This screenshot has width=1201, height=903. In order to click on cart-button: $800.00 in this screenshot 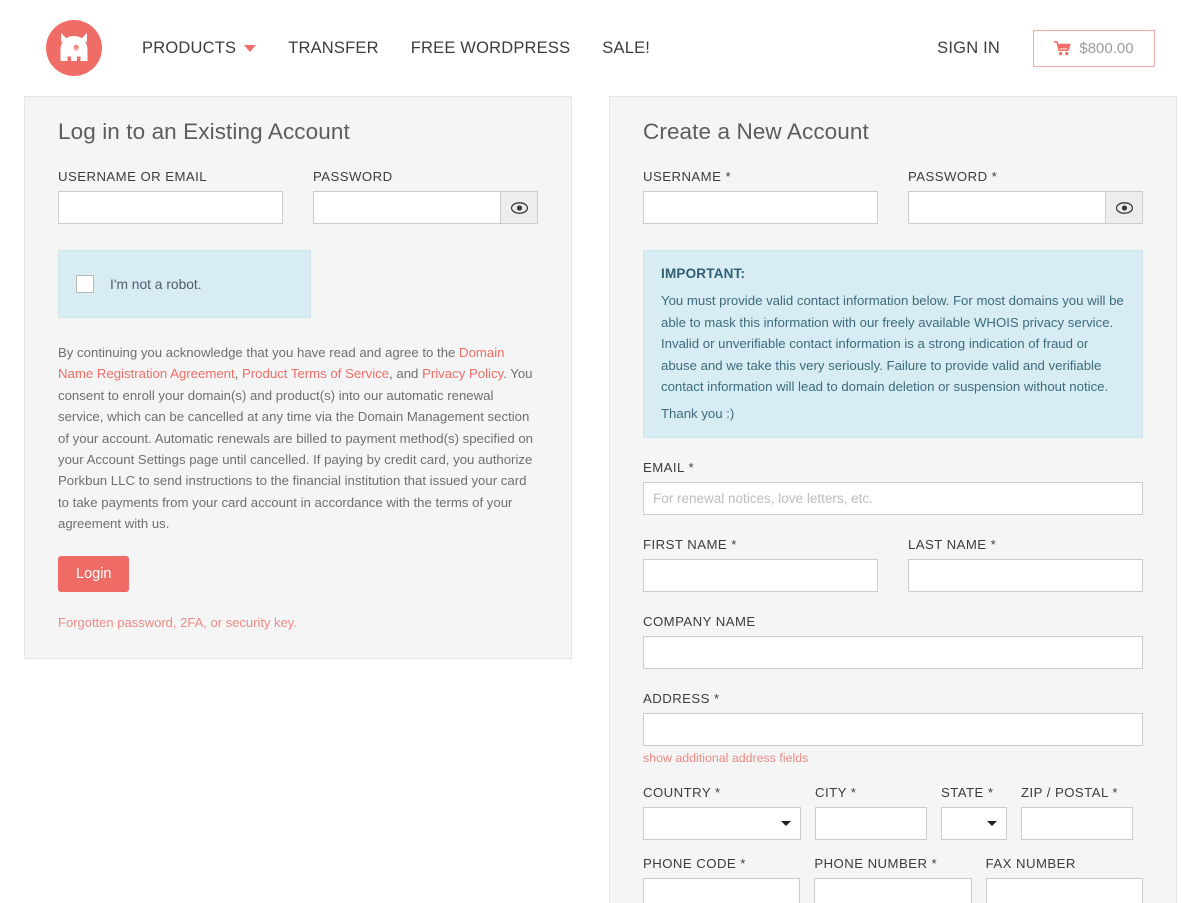, I will do `click(1094, 48)`.